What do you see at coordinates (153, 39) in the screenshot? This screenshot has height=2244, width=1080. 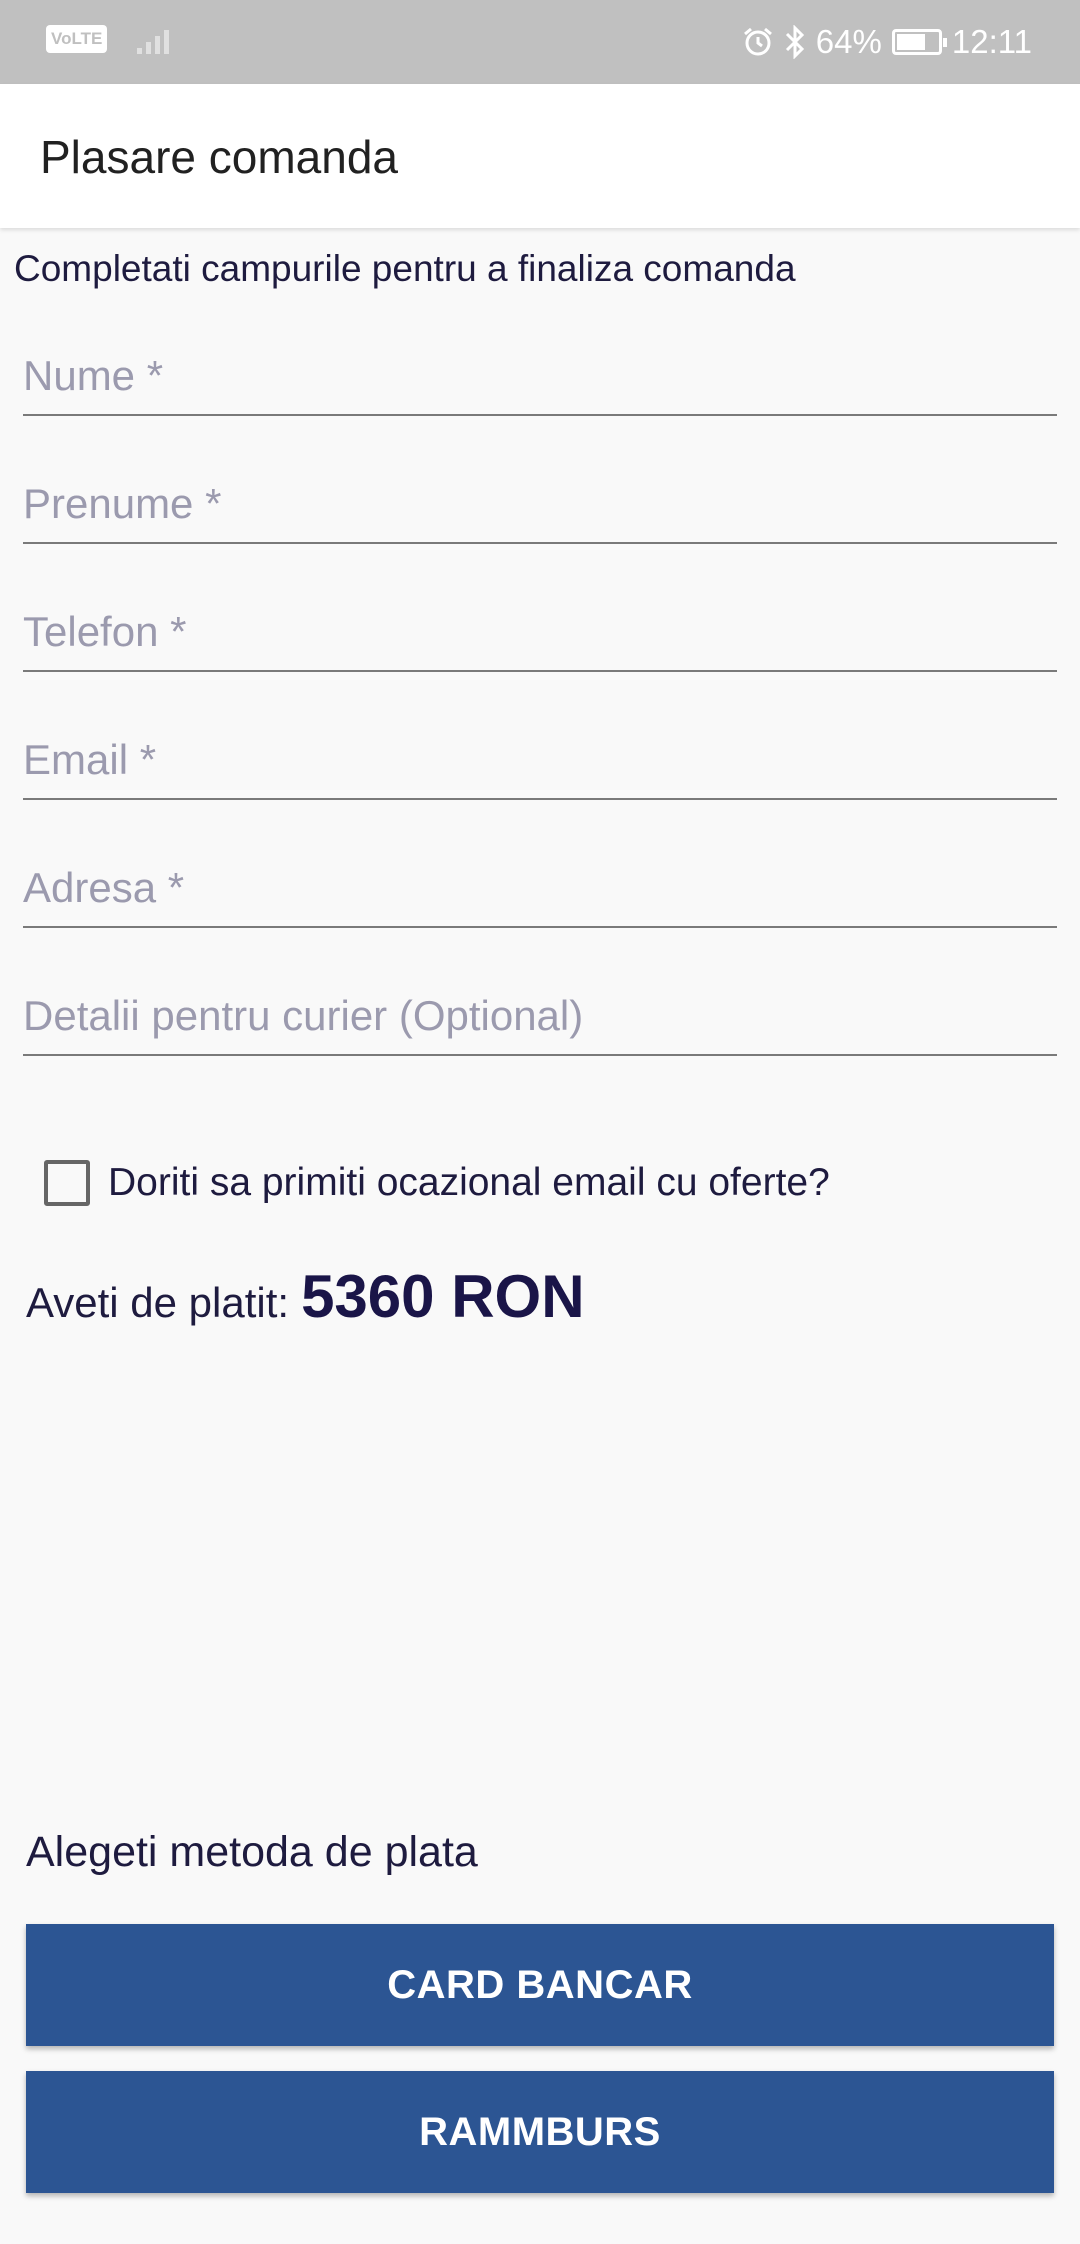 I see `signal-icon` at bounding box center [153, 39].